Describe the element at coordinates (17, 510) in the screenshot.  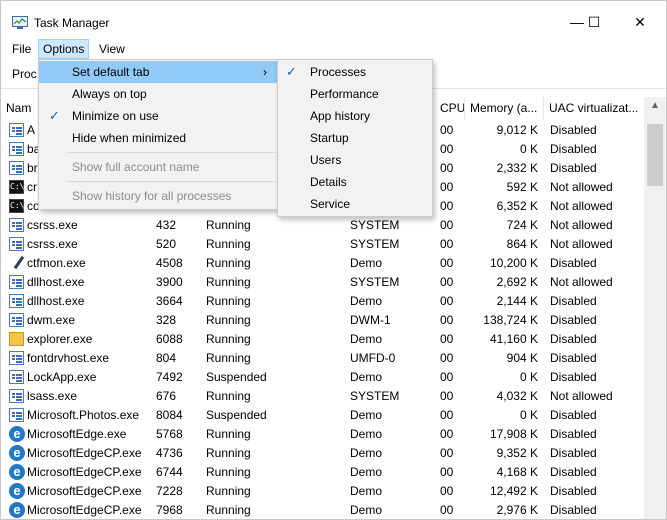
I see `edge-icon: e` at that location.